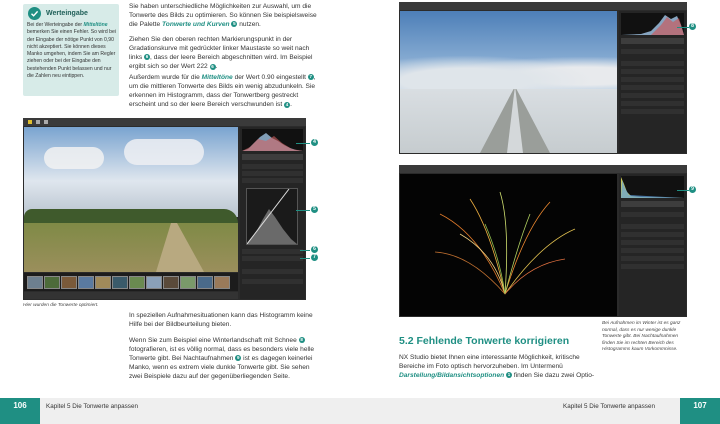 The width and height of the screenshot is (720, 424). Describe the element at coordinates (314, 209) in the screenshot. I see `callout-marker: 5` at that location.